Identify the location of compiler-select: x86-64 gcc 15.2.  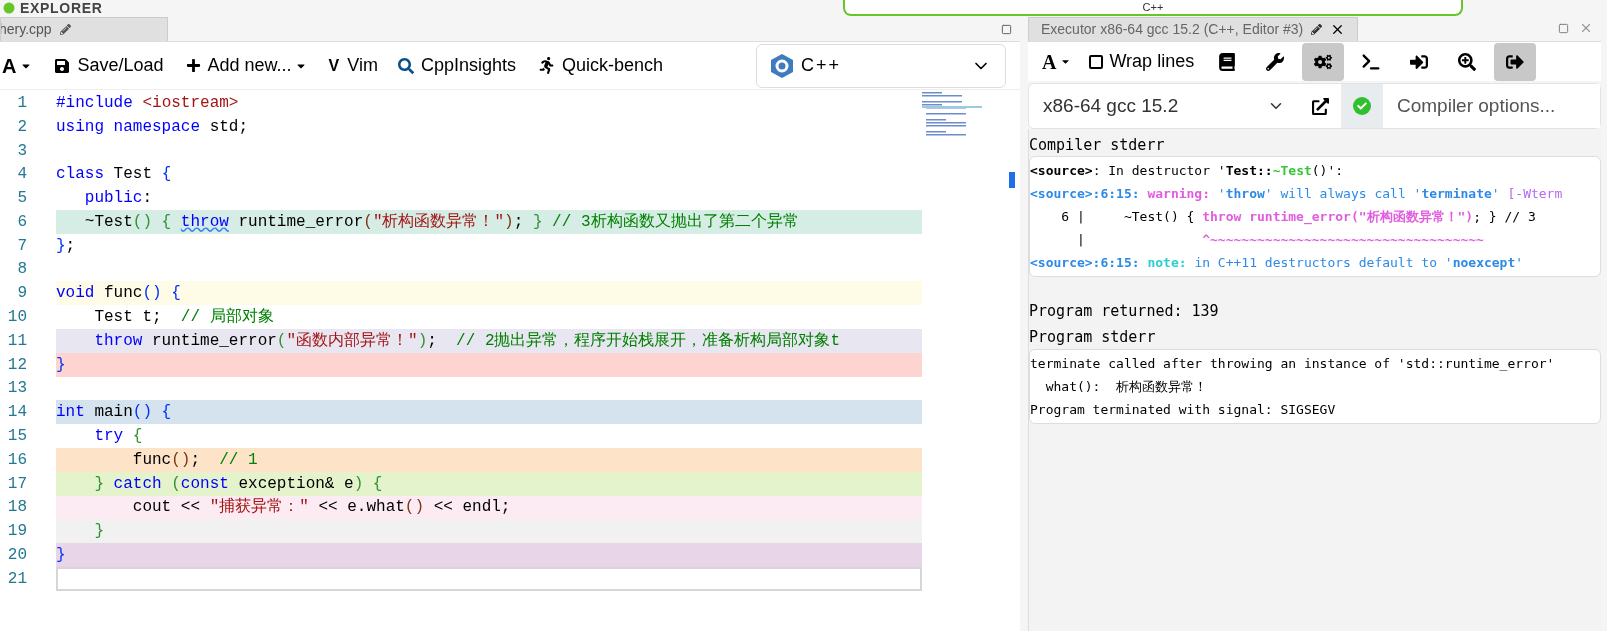
(1164, 106).